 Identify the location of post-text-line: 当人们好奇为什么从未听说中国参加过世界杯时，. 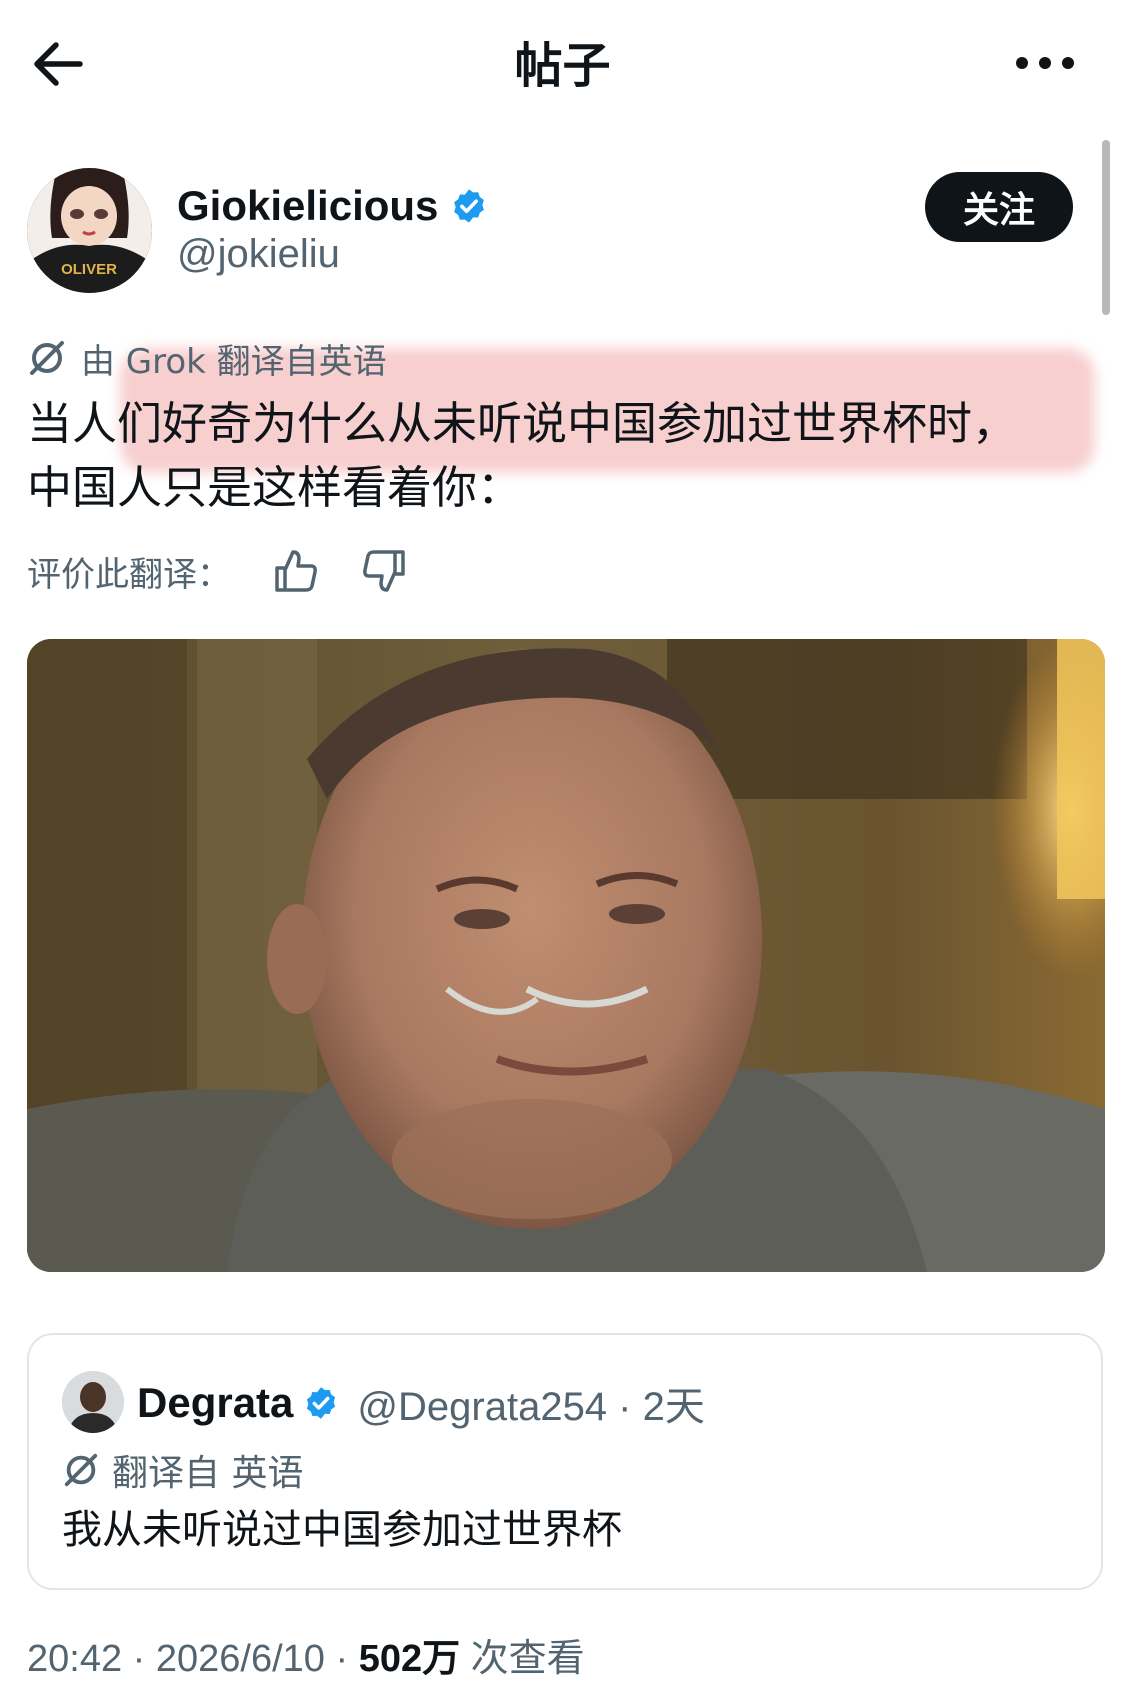
(522, 423).